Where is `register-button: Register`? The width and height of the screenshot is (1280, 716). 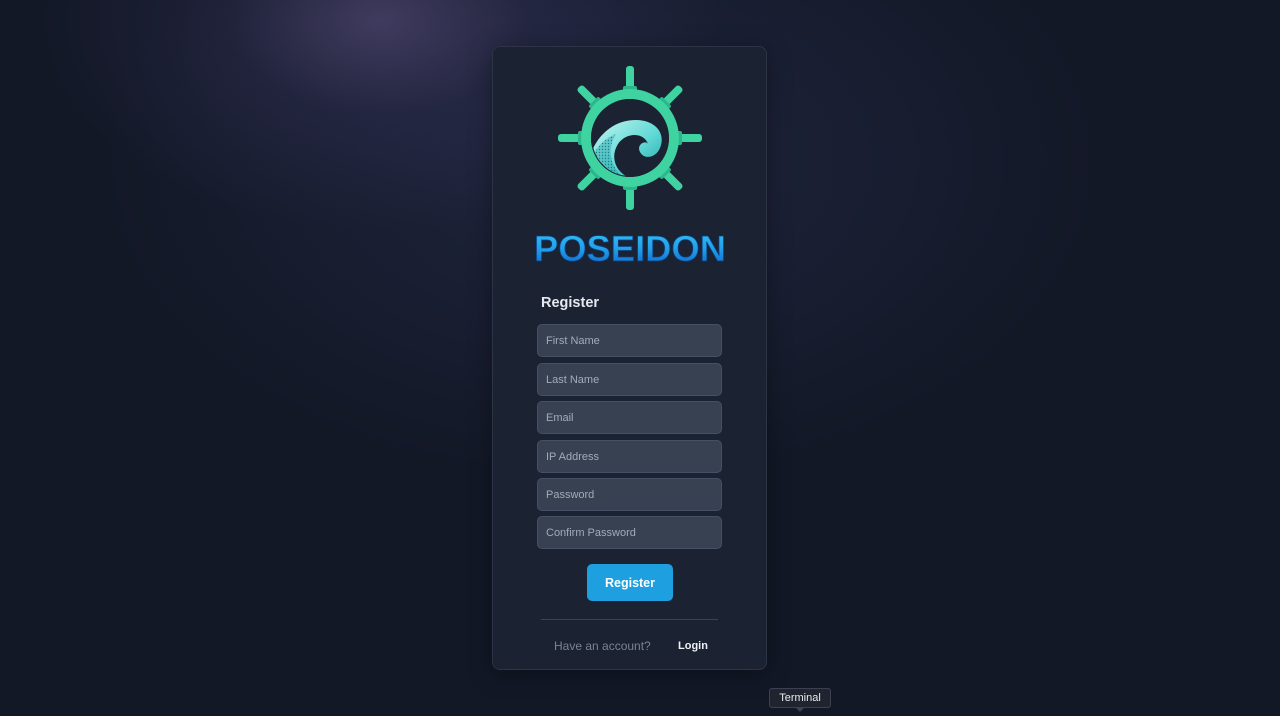
register-button: Register is located at coordinates (630, 582).